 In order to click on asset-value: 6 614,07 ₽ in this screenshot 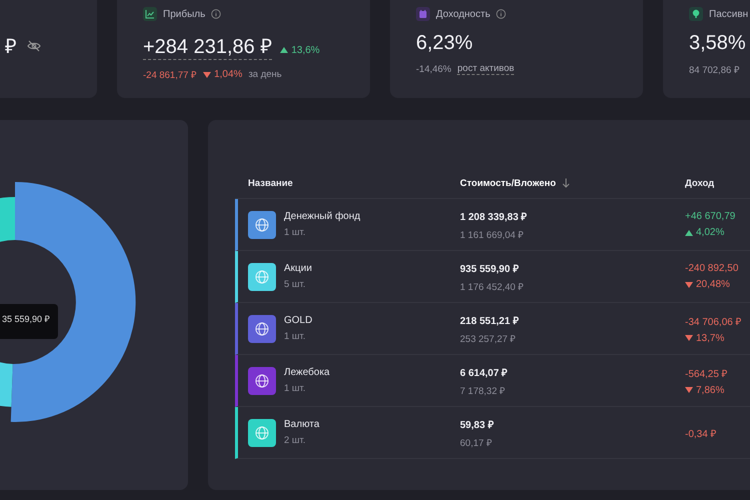, I will do `click(484, 372)`.